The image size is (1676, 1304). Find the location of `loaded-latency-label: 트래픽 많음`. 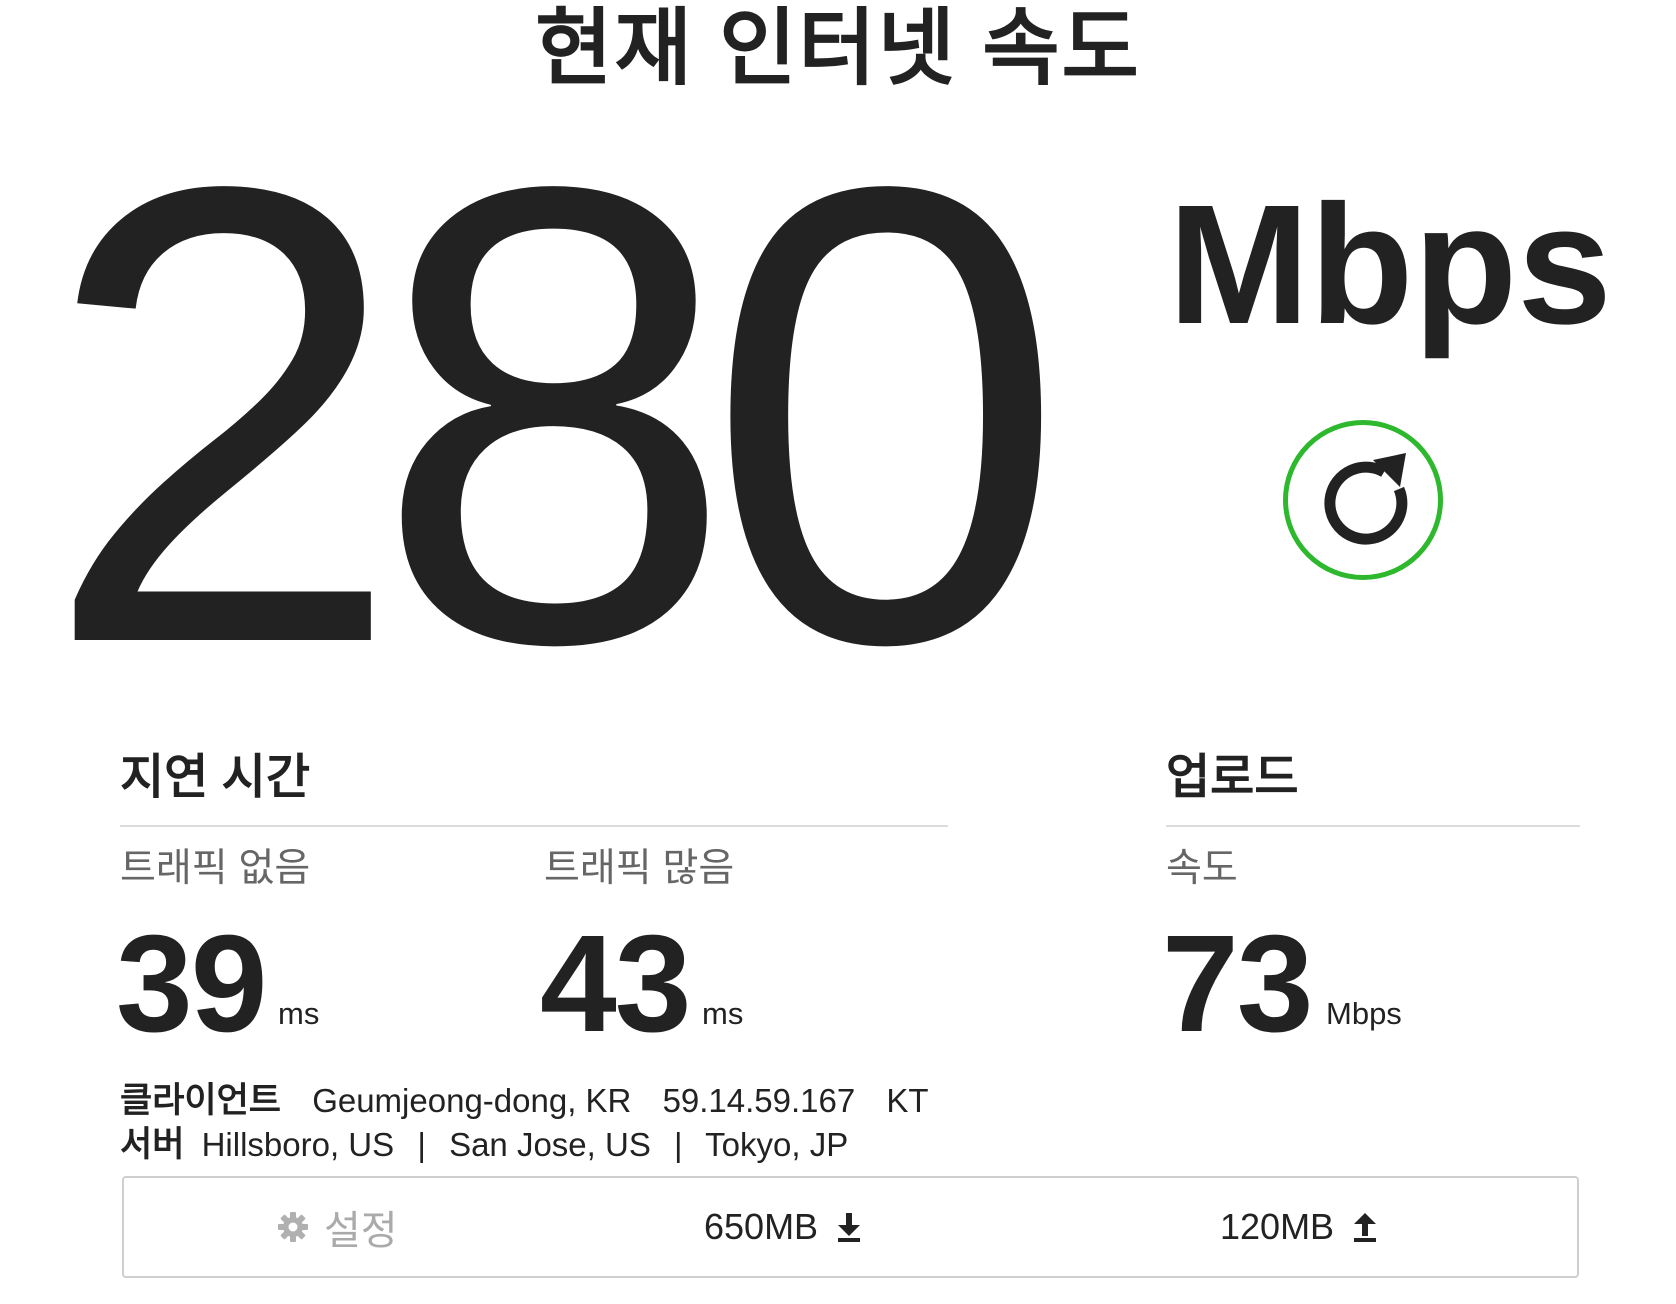

loaded-latency-label: 트래픽 많음 is located at coordinates (639, 868).